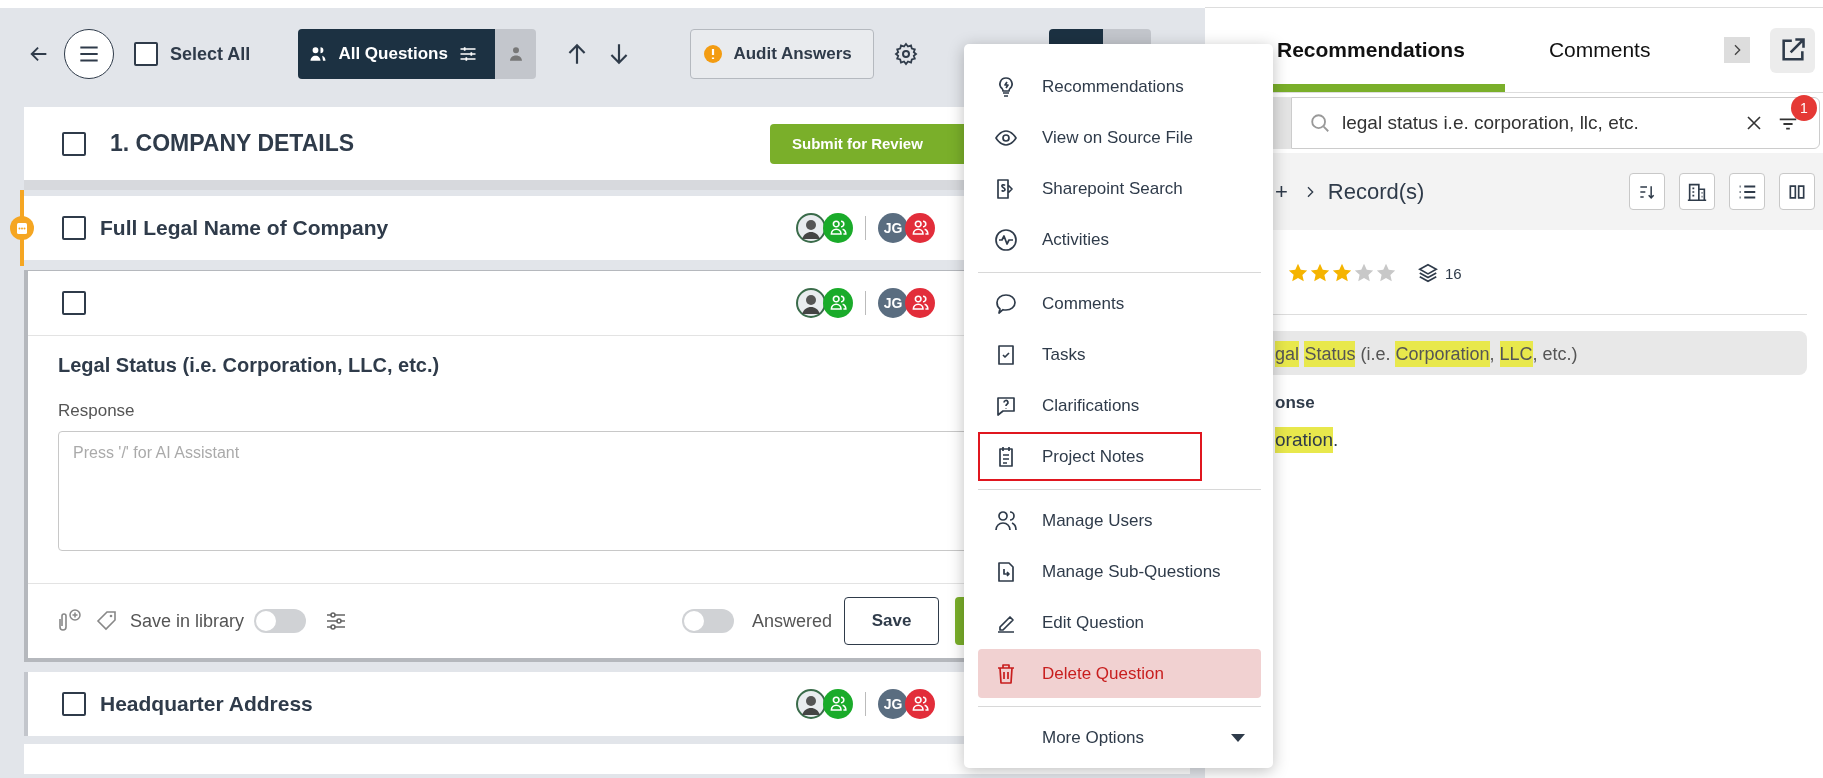 The width and height of the screenshot is (1823, 778). I want to click on close-icon, so click(1754, 123).